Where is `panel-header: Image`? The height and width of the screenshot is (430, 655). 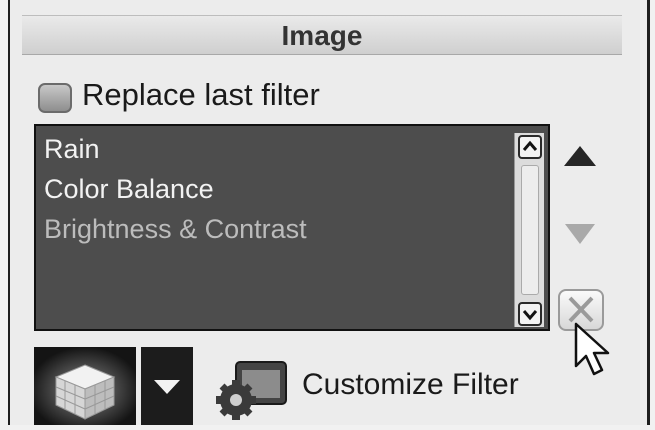 panel-header: Image is located at coordinates (322, 35).